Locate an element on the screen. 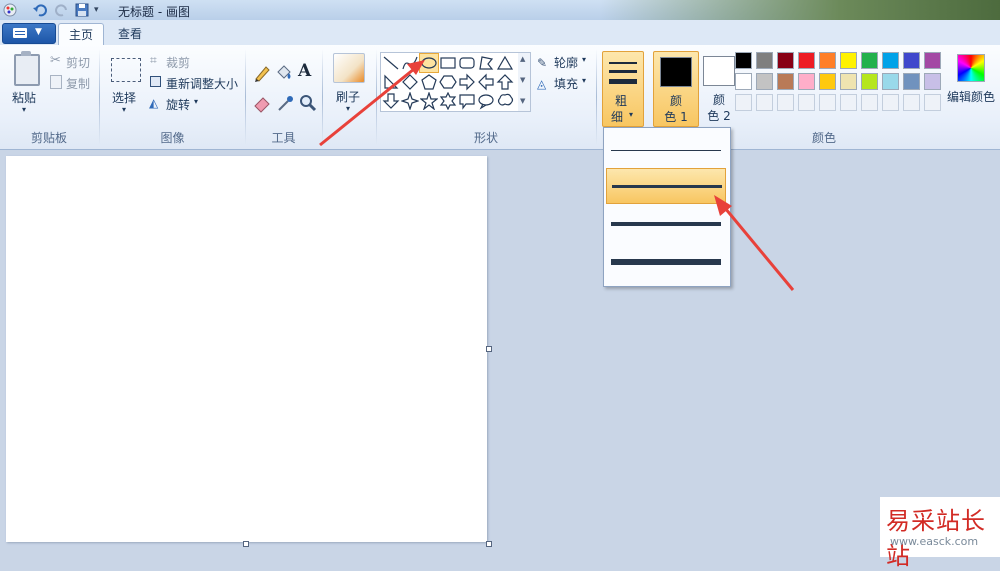  arrow-to-oval-tool is located at coordinates (372, 103).